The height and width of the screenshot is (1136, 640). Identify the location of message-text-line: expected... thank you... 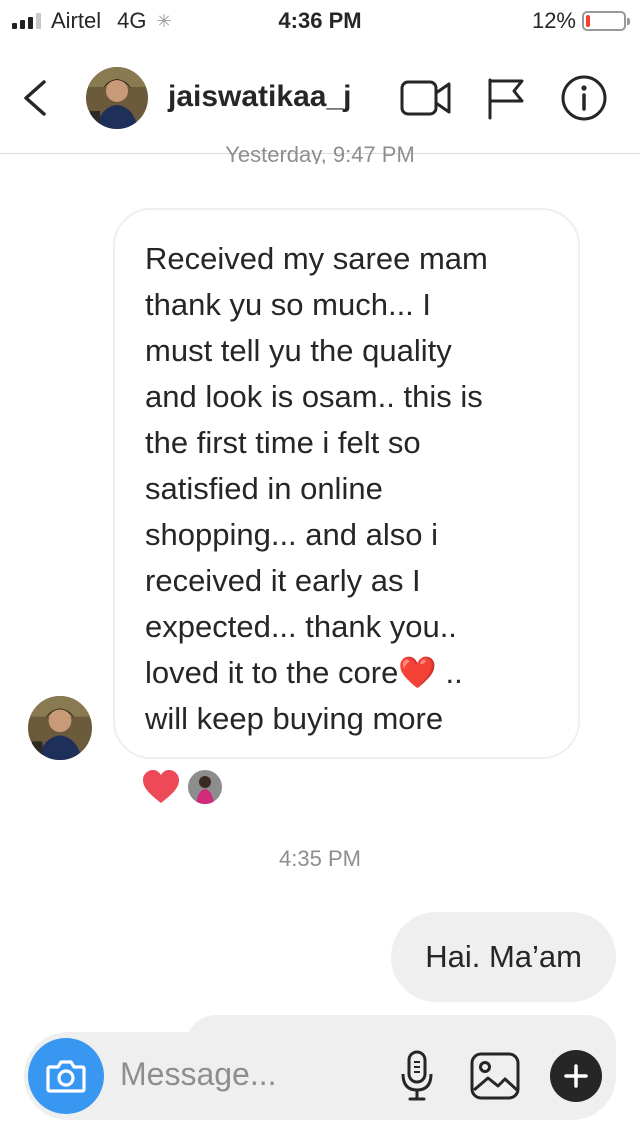
(301, 626).